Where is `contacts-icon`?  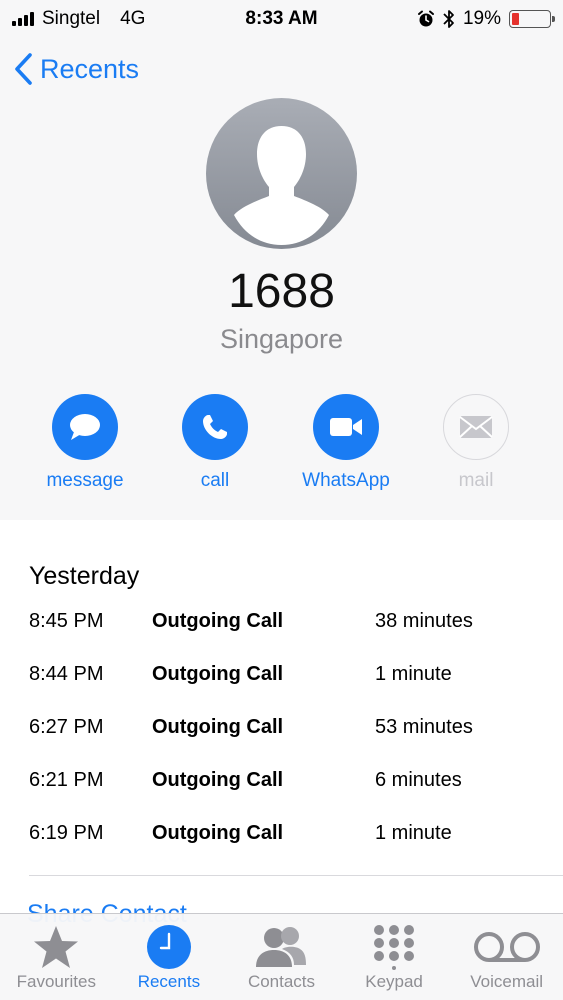 contacts-icon is located at coordinates (281, 947).